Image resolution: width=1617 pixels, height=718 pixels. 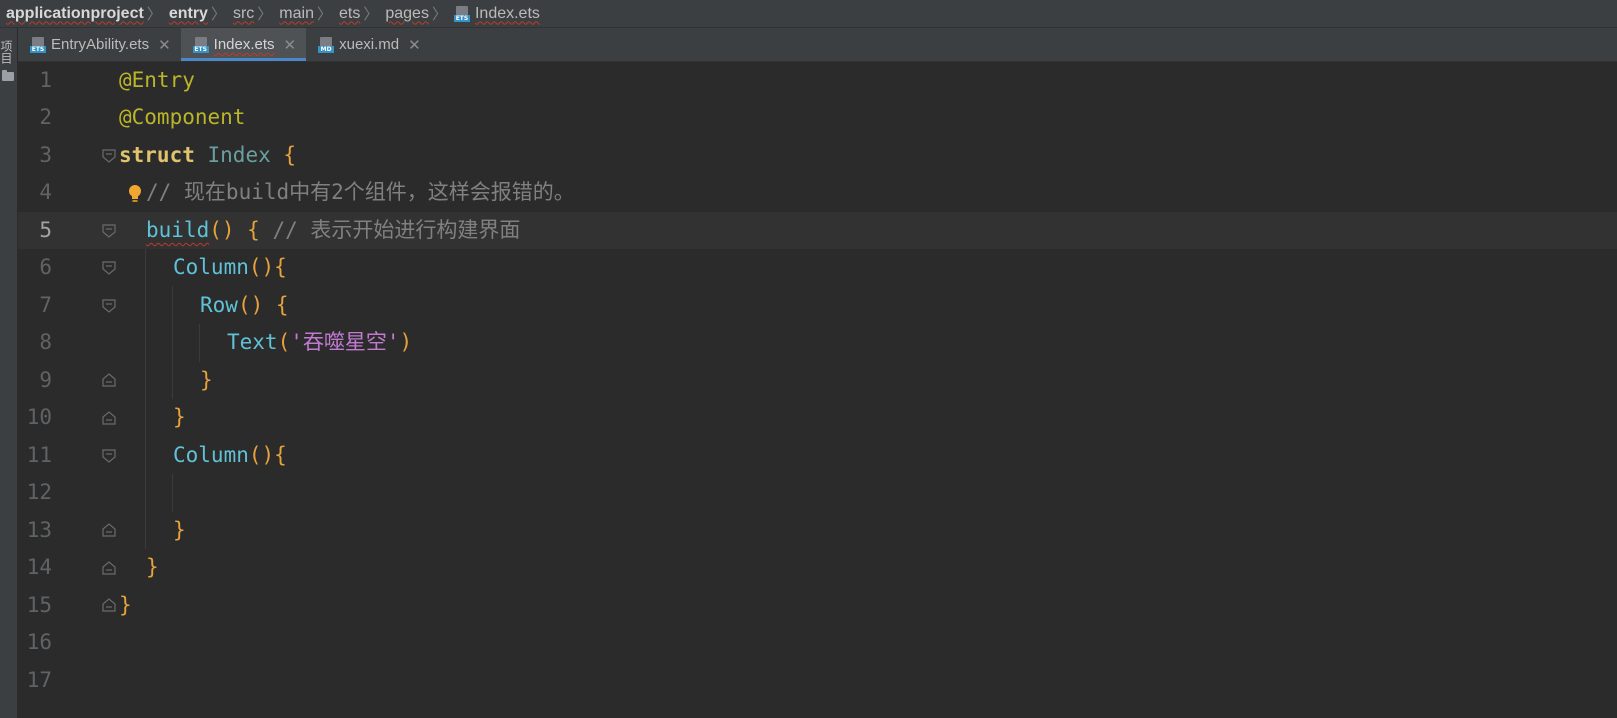 I want to click on code-line-11: Column(){, so click(x=230, y=455).